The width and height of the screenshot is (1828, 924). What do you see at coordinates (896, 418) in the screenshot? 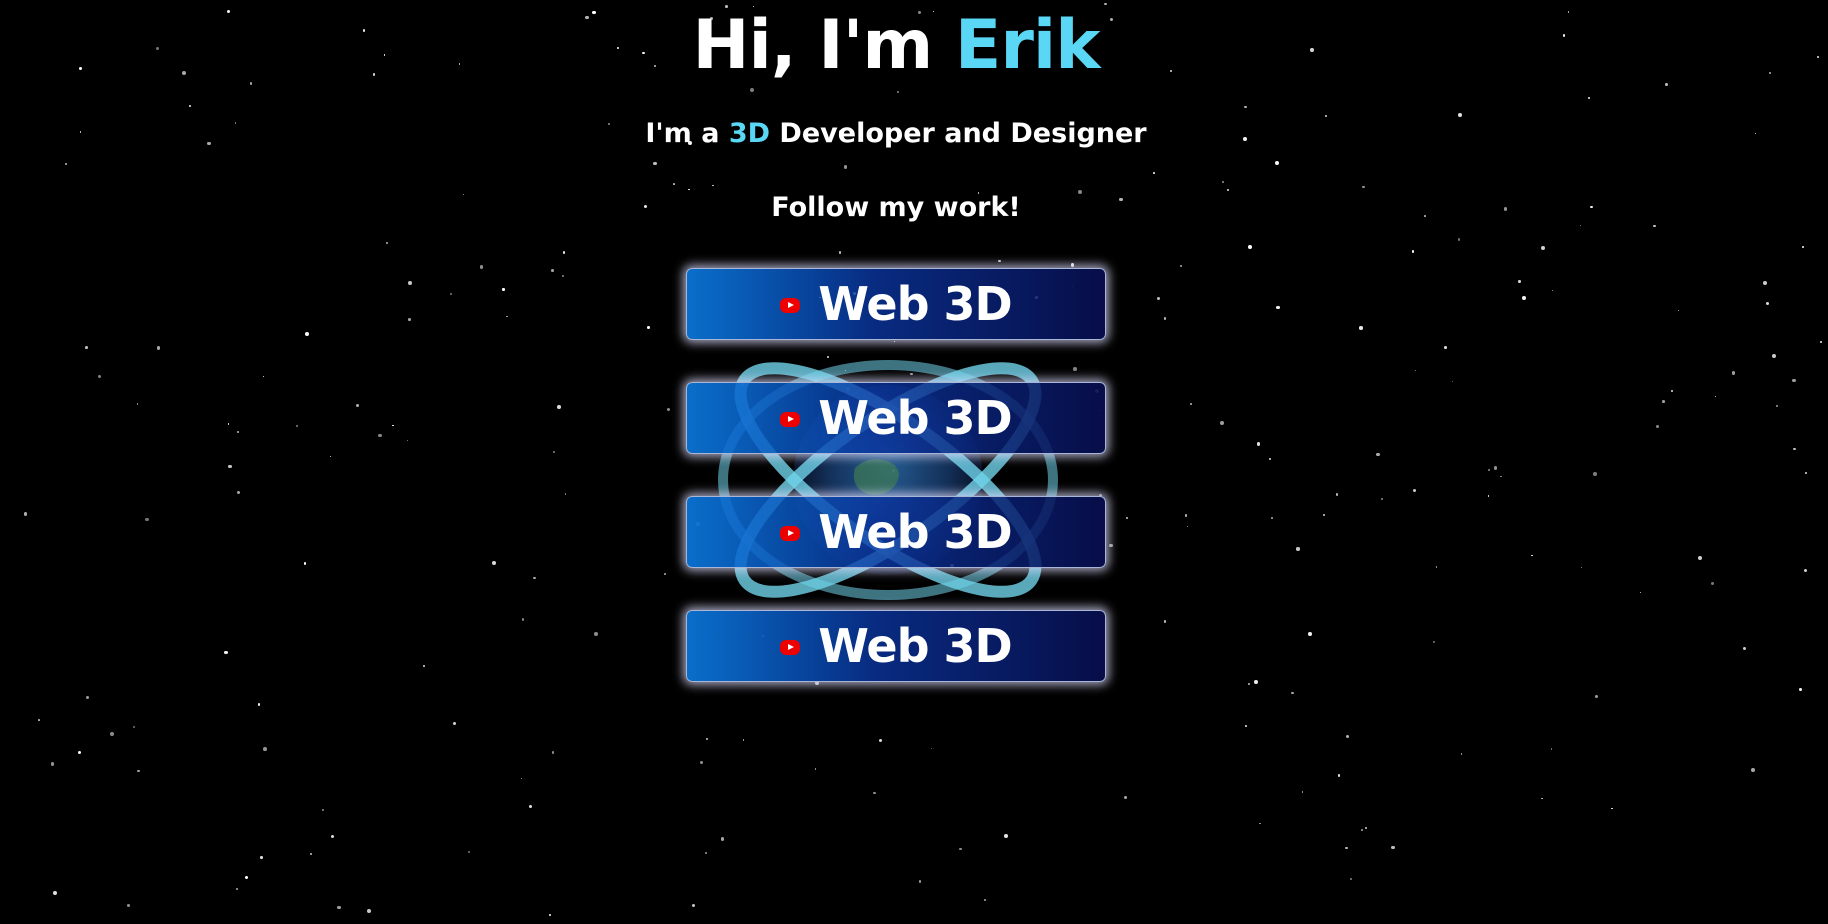
I see `link-button-2: Web 3D` at bounding box center [896, 418].